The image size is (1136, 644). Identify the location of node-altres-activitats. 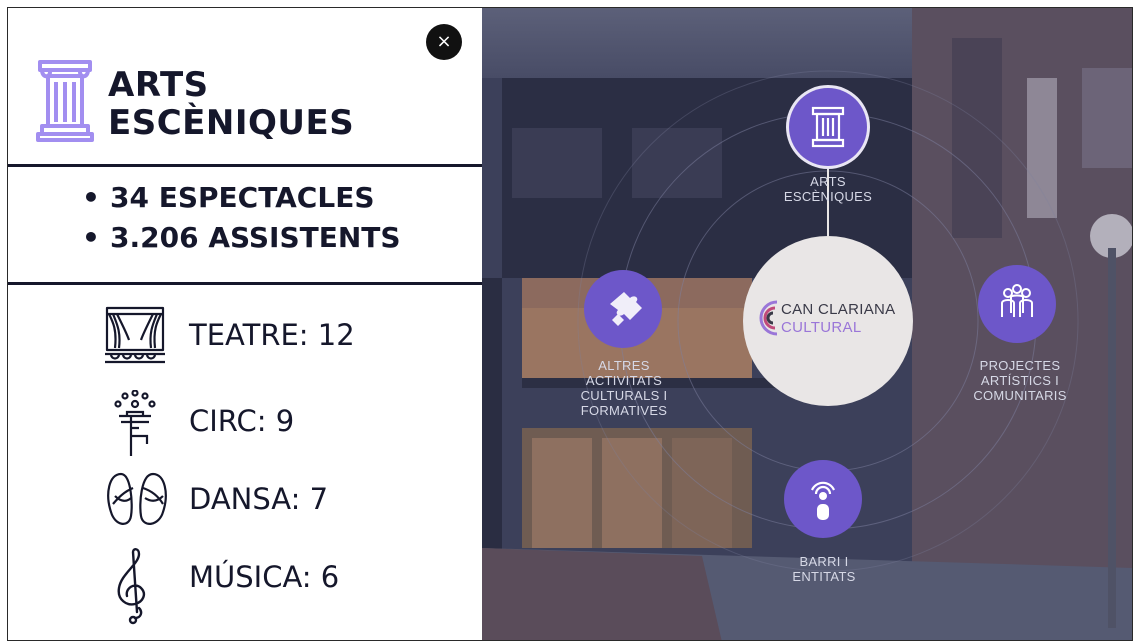
(623, 309).